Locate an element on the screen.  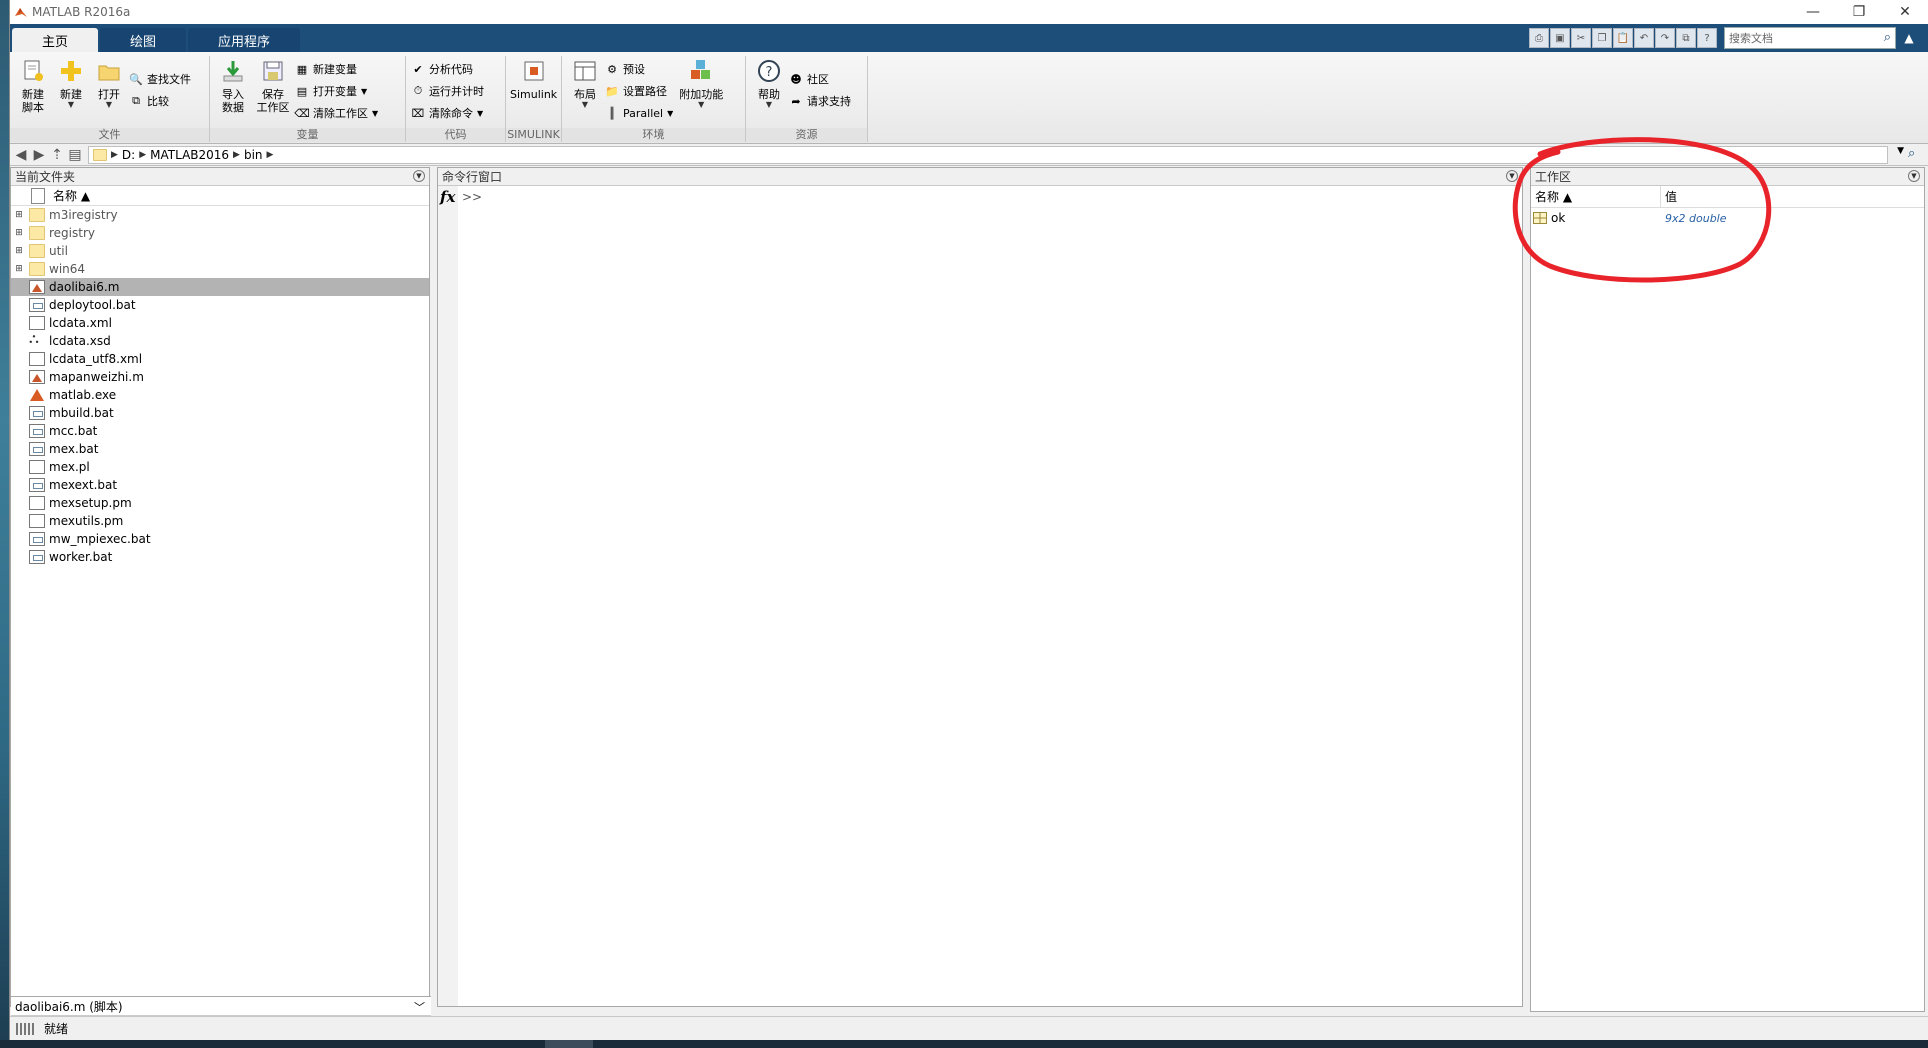
tab-apps: 应用程序 is located at coordinates (244, 40).